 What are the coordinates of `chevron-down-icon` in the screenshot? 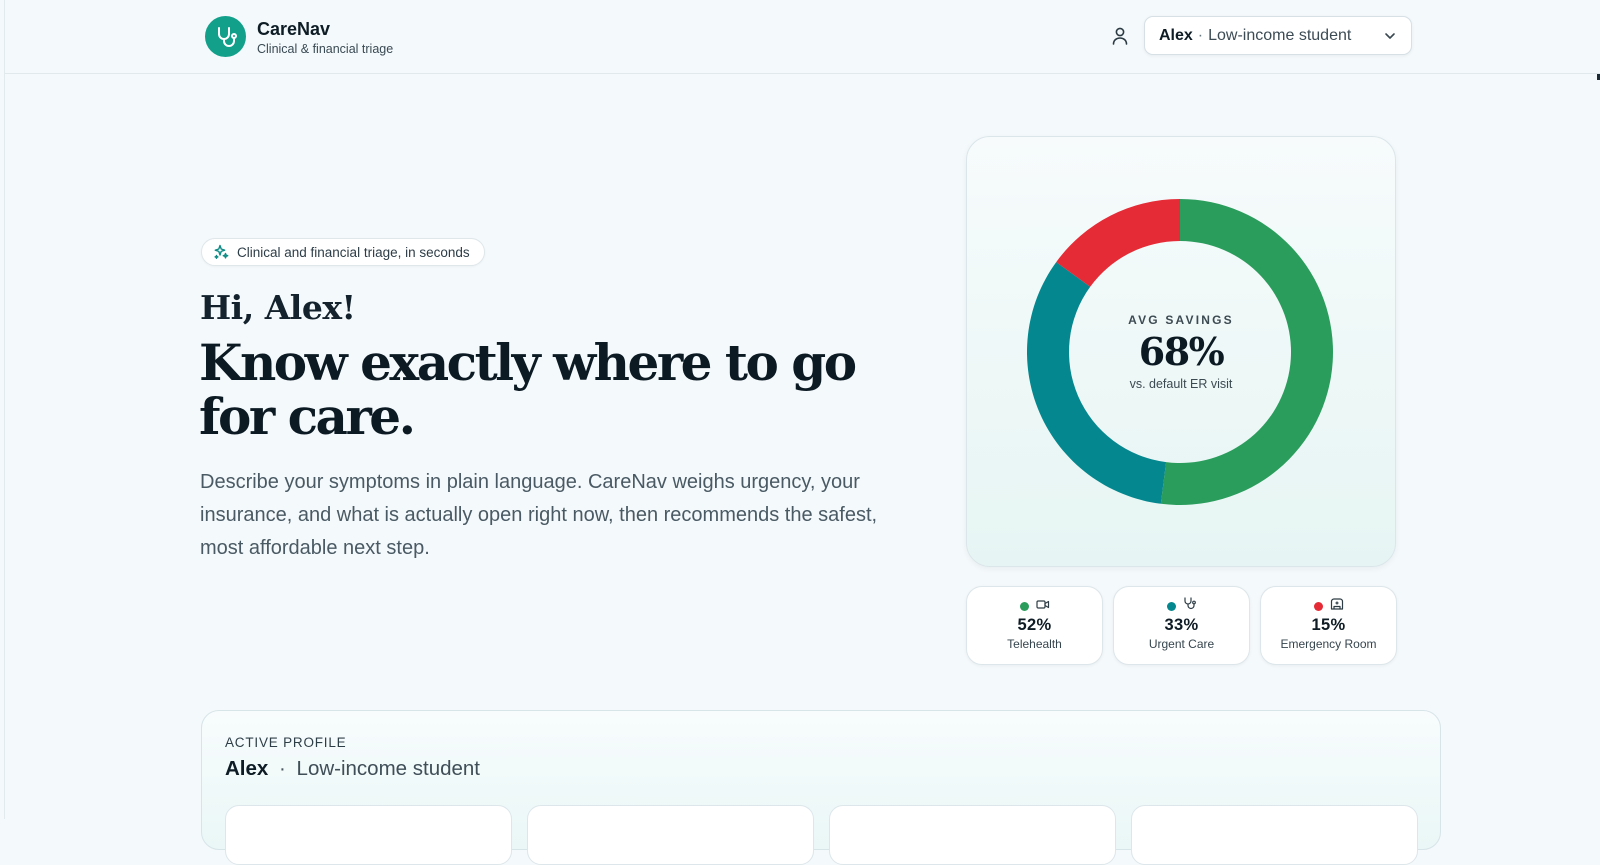 It's located at (1390, 36).